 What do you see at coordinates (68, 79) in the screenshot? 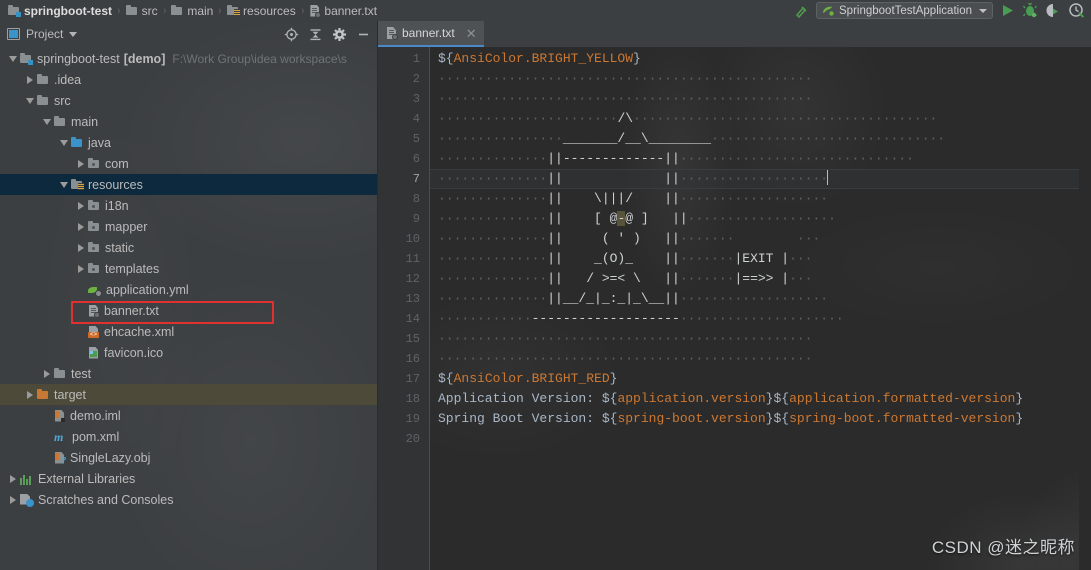
I see `tree-node-label: .idea` at bounding box center [68, 79].